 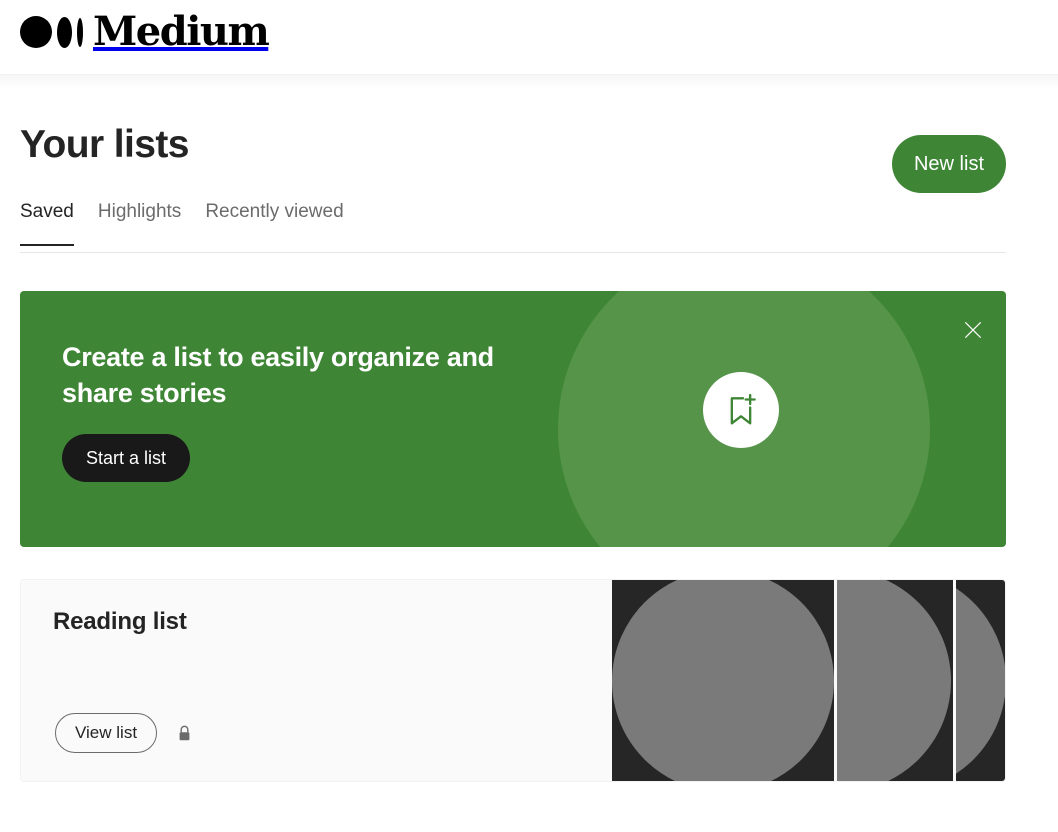 What do you see at coordinates (529, 44) in the screenshot?
I see `site-header: Medium` at bounding box center [529, 44].